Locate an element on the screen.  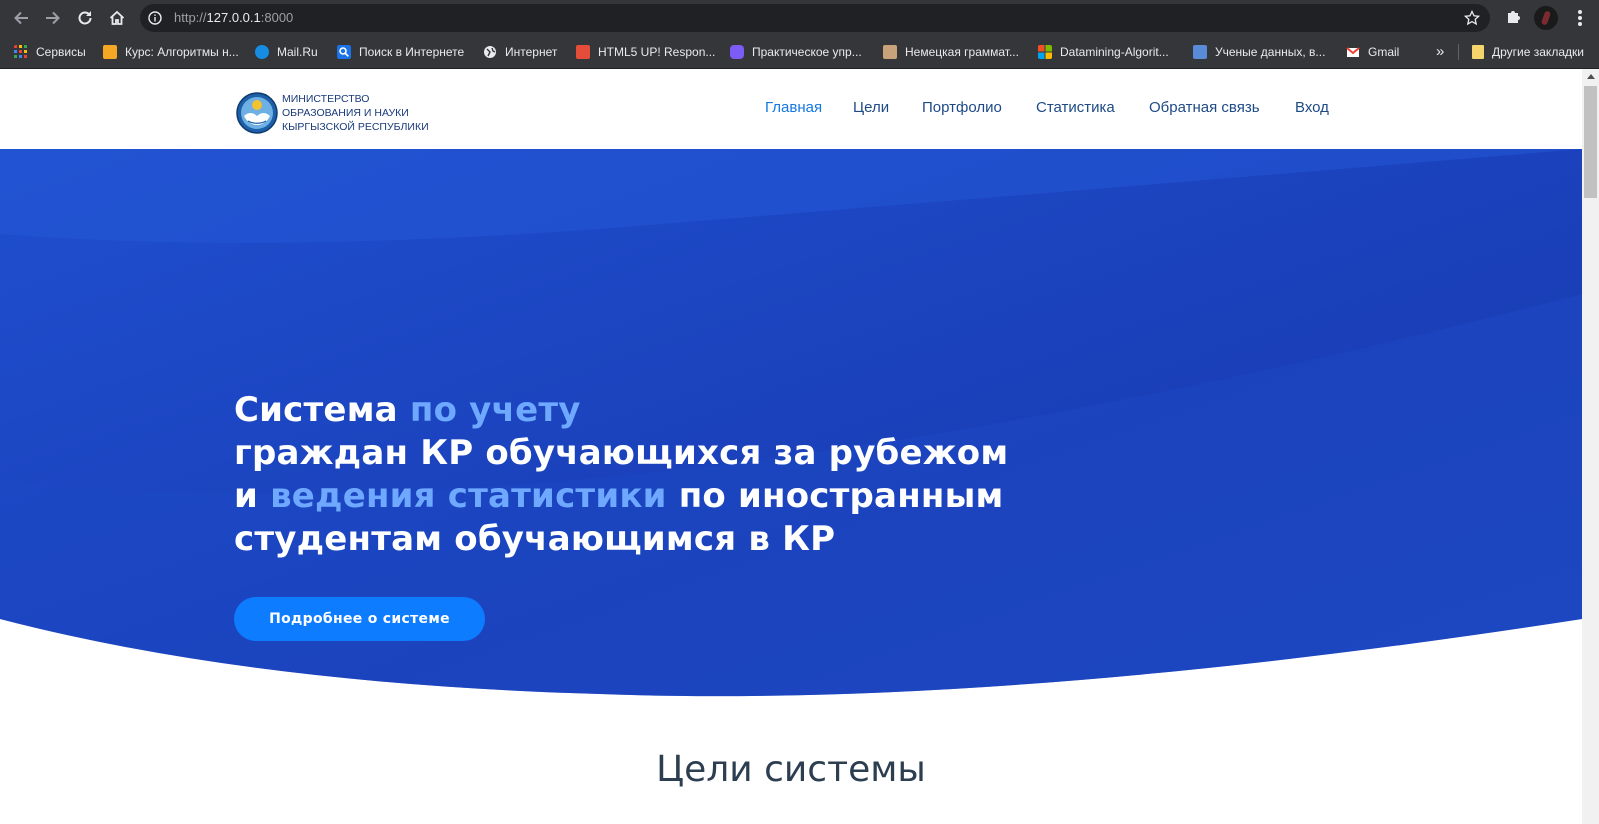
url-scheme: http:// is located at coordinates (190, 17).